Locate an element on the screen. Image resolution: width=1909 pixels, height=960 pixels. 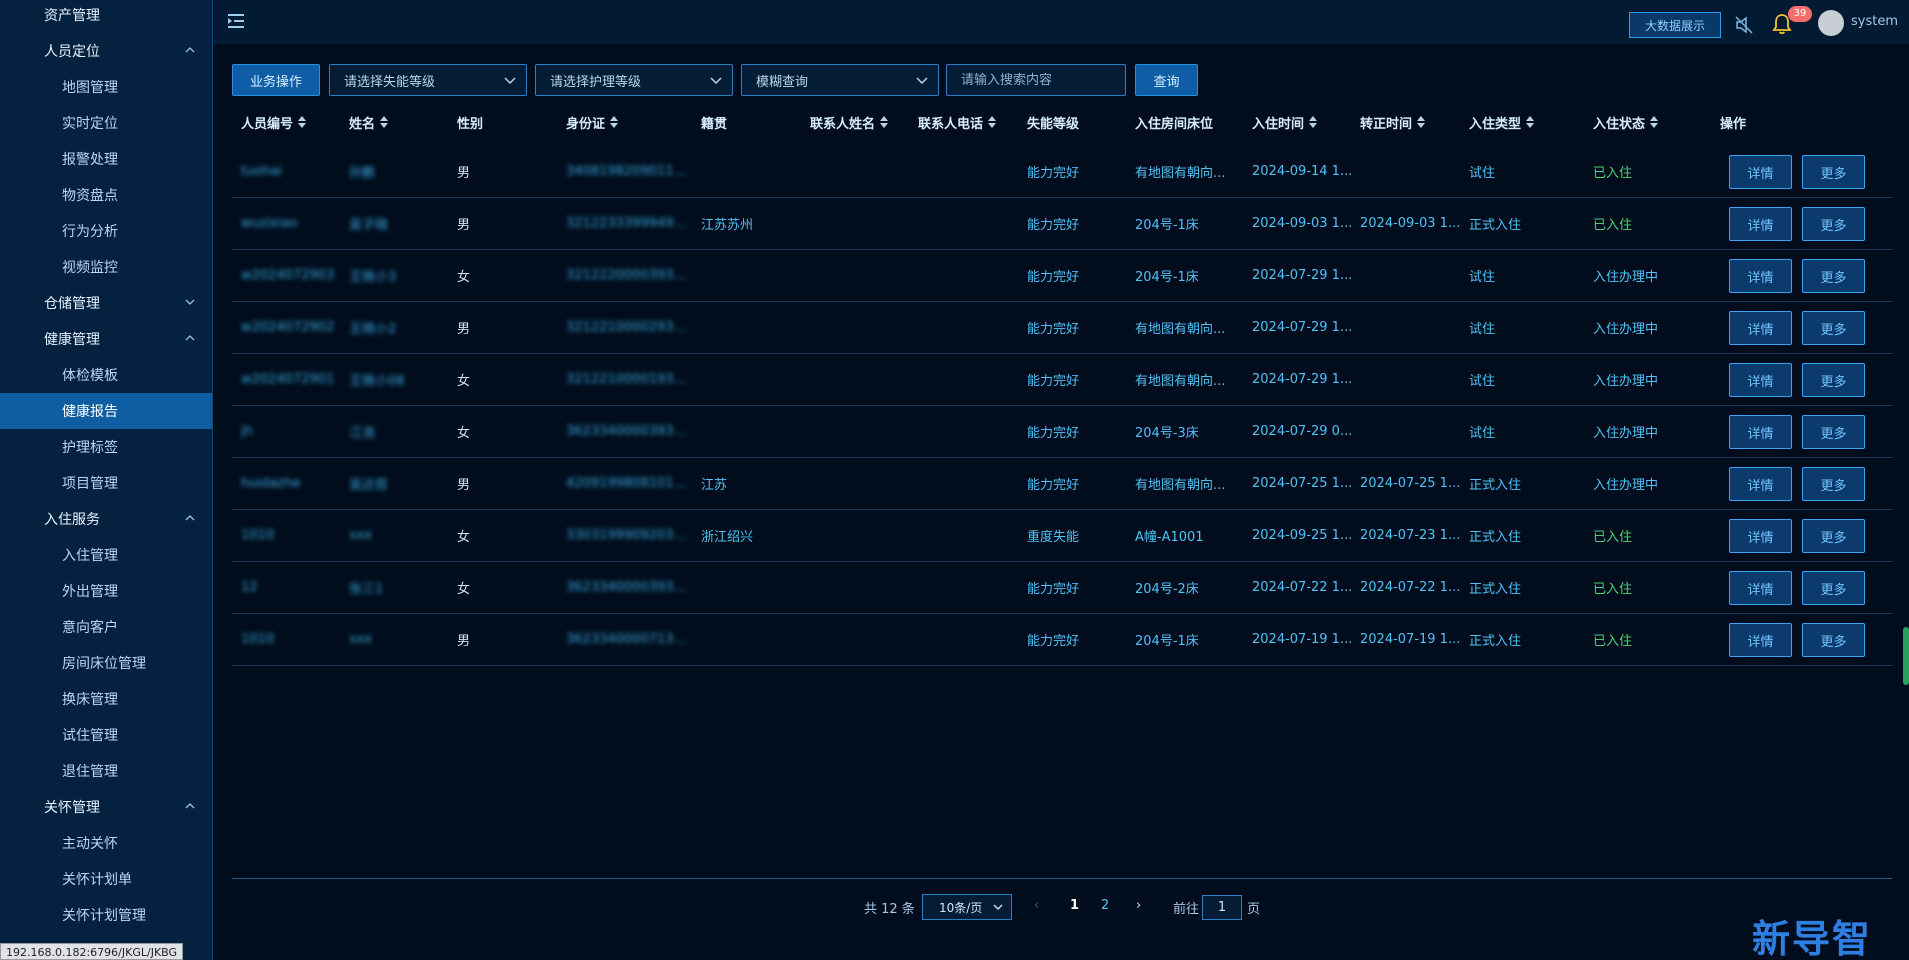
avatar is located at coordinates (1831, 23).